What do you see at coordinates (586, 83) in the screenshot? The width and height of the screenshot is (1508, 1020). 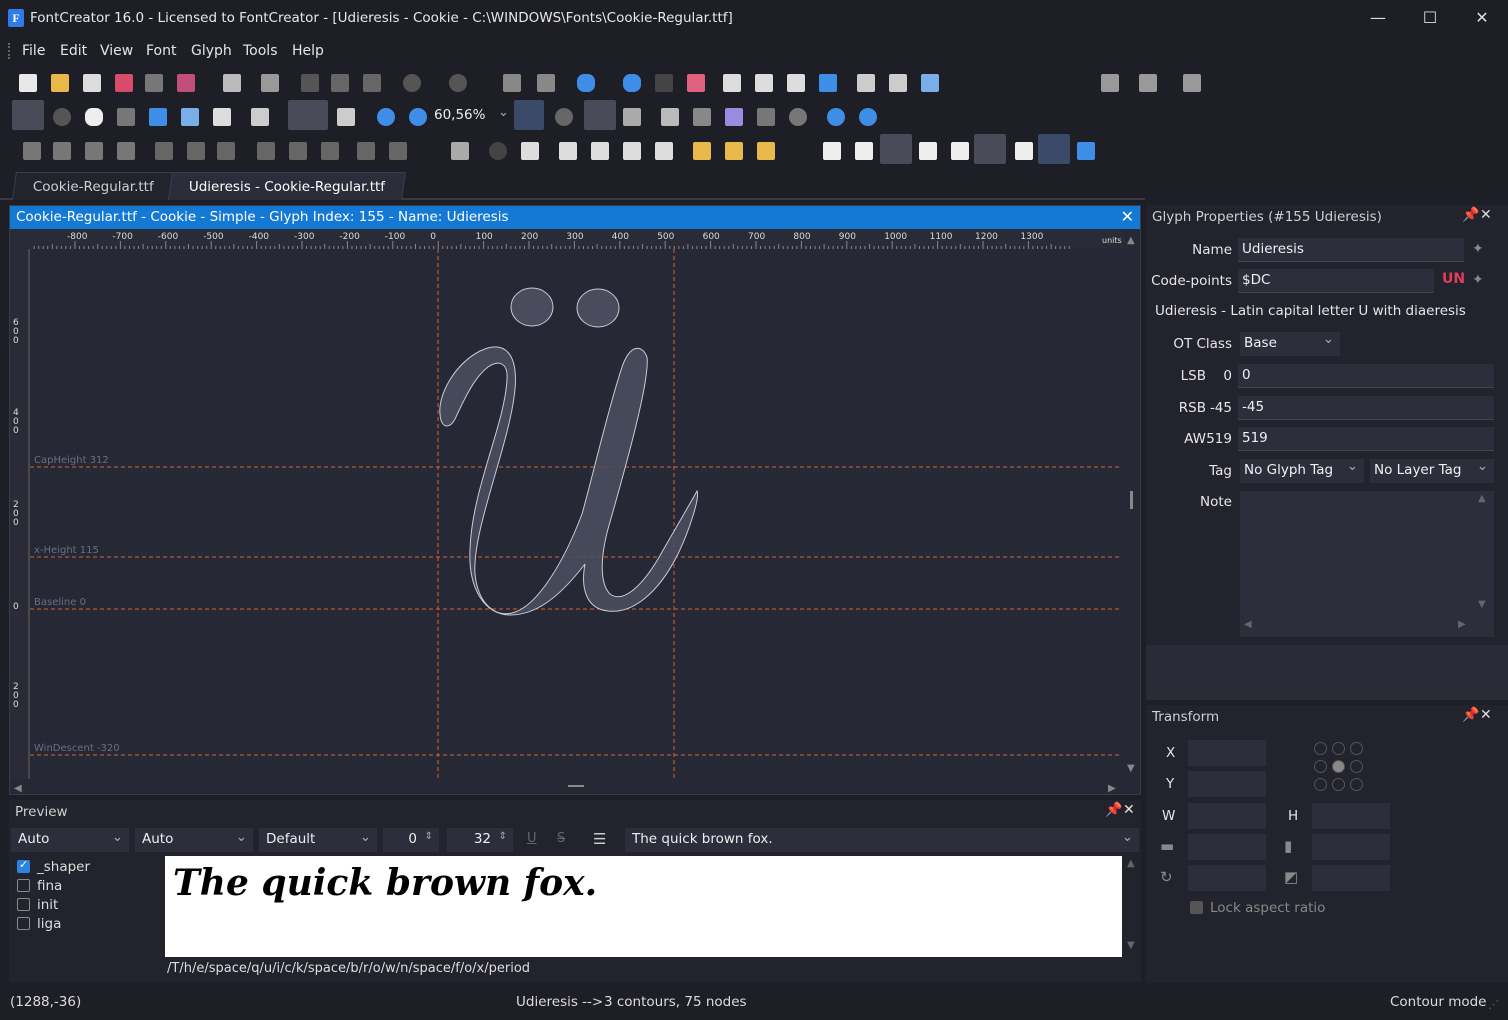 I see `link-icon` at bounding box center [586, 83].